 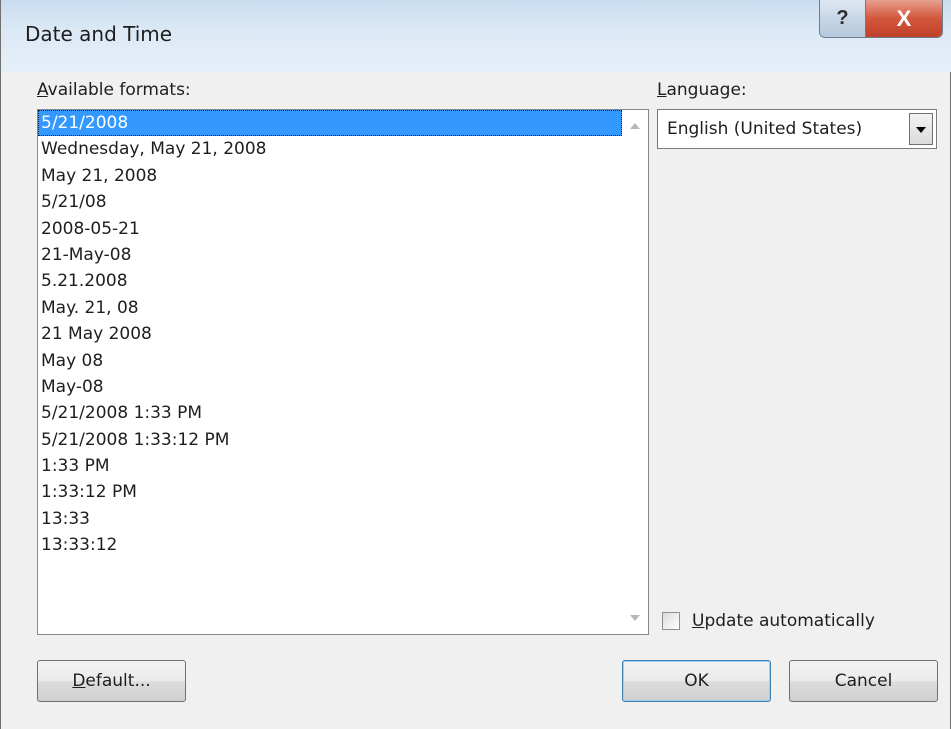 What do you see at coordinates (702, 90) in the screenshot?
I see `language-label: Language:` at bounding box center [702, 90].